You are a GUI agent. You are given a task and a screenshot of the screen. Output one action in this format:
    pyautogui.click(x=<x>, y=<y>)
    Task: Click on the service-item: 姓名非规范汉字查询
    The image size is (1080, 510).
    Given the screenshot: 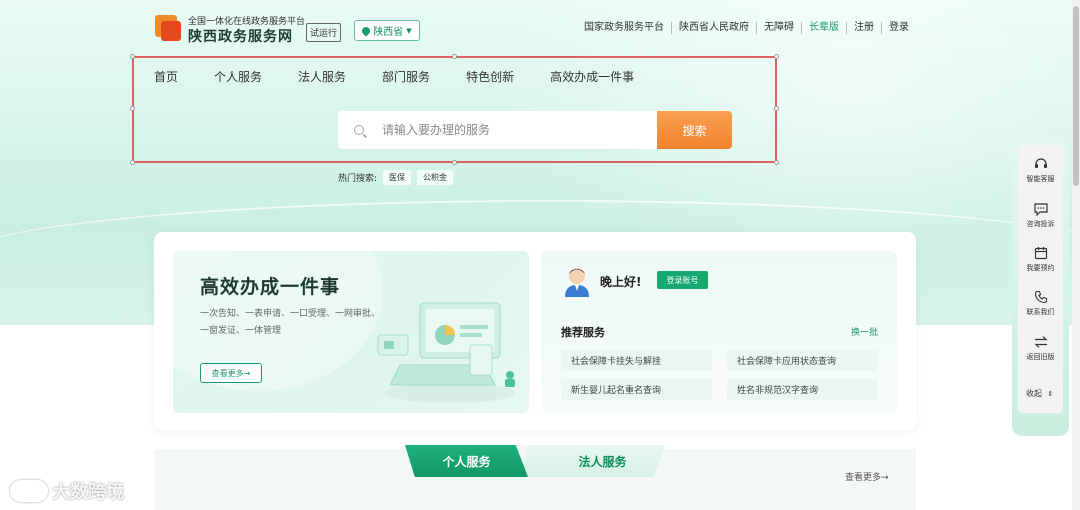 What is the action you would take?
    pyautogui.click(x=802, y=389)
    